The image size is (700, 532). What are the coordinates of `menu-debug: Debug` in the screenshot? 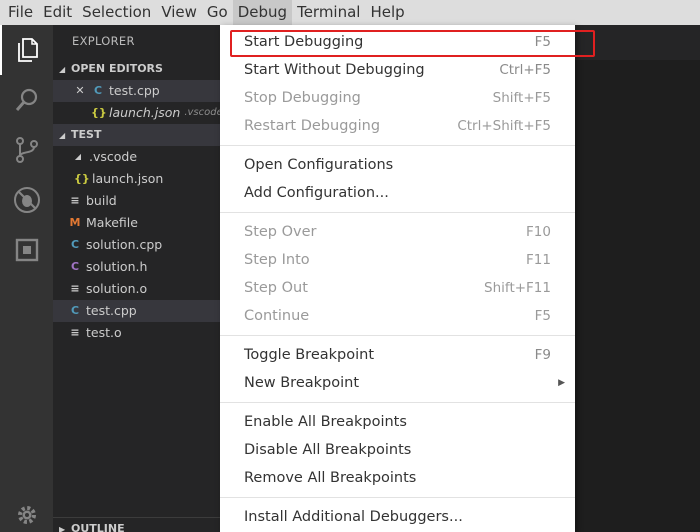 It's located at (262, 12).